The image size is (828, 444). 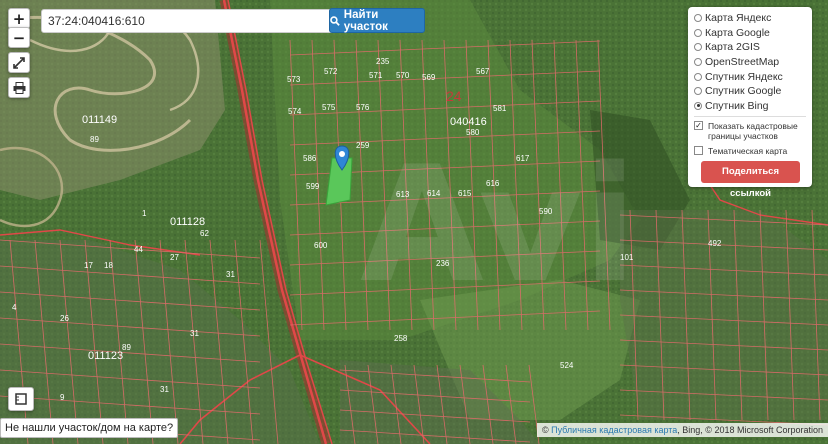 What do you see at coordinates (715, 243) in the screenshot?
I see `parcel-number: 492` at bounding box center [715, 243].